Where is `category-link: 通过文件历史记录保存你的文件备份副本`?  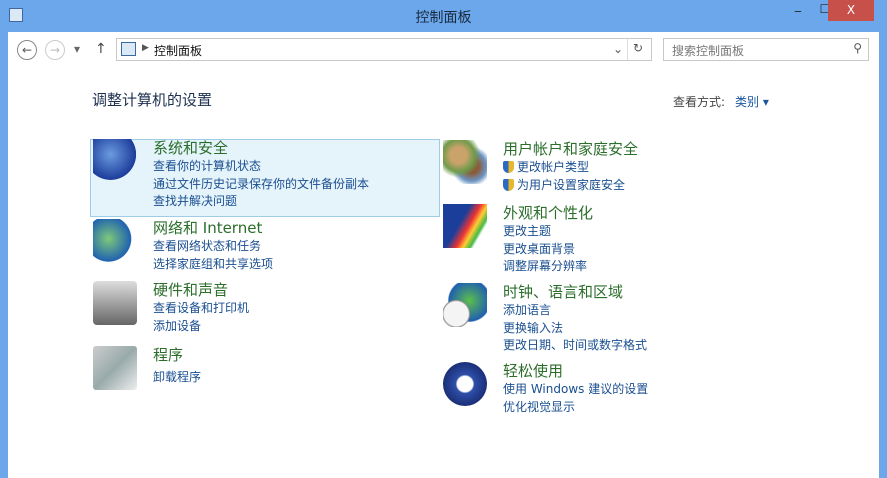
category-link: 通过文件历史记录保存你的文件备份副本 is located at coordinates (261, 185).